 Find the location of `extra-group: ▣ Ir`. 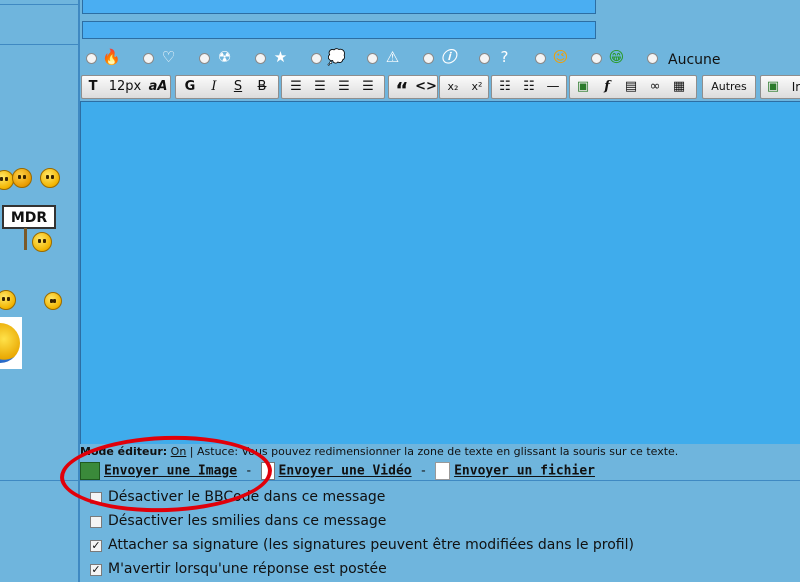

extra-group: ▣ Ir is located at coordinates (780, 87).